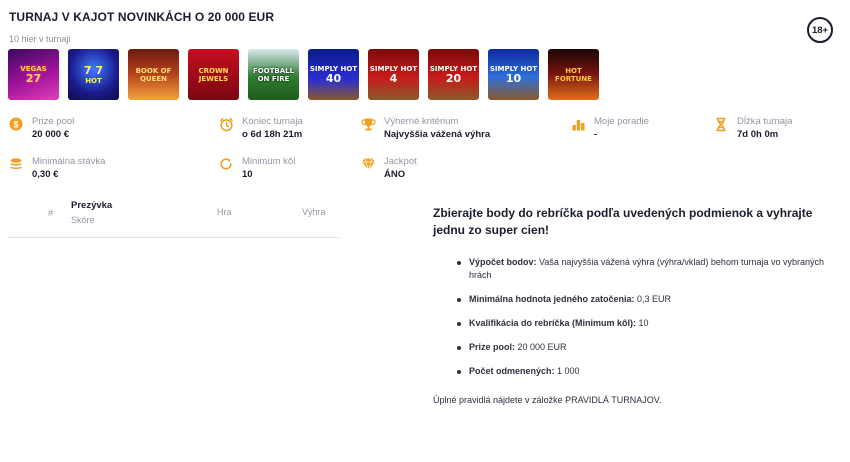  Describe the element at coordinates (153, 78) in the screenshot. I see `game-subtitle: QUEEN` at that location.